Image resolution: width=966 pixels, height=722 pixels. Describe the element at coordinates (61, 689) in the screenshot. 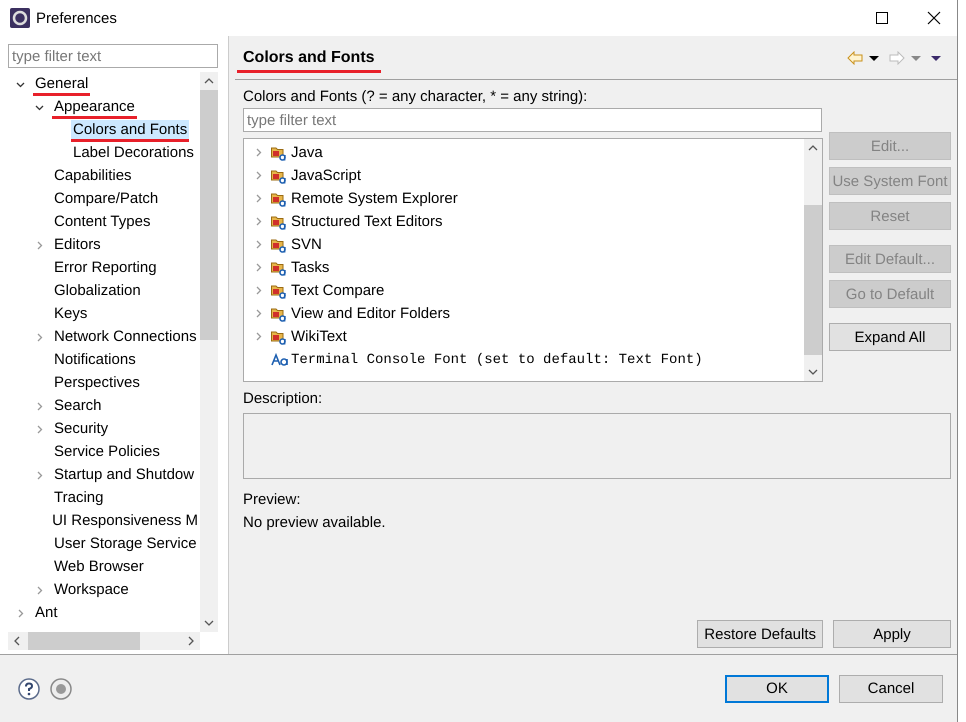

I see `record-icon` at that location.